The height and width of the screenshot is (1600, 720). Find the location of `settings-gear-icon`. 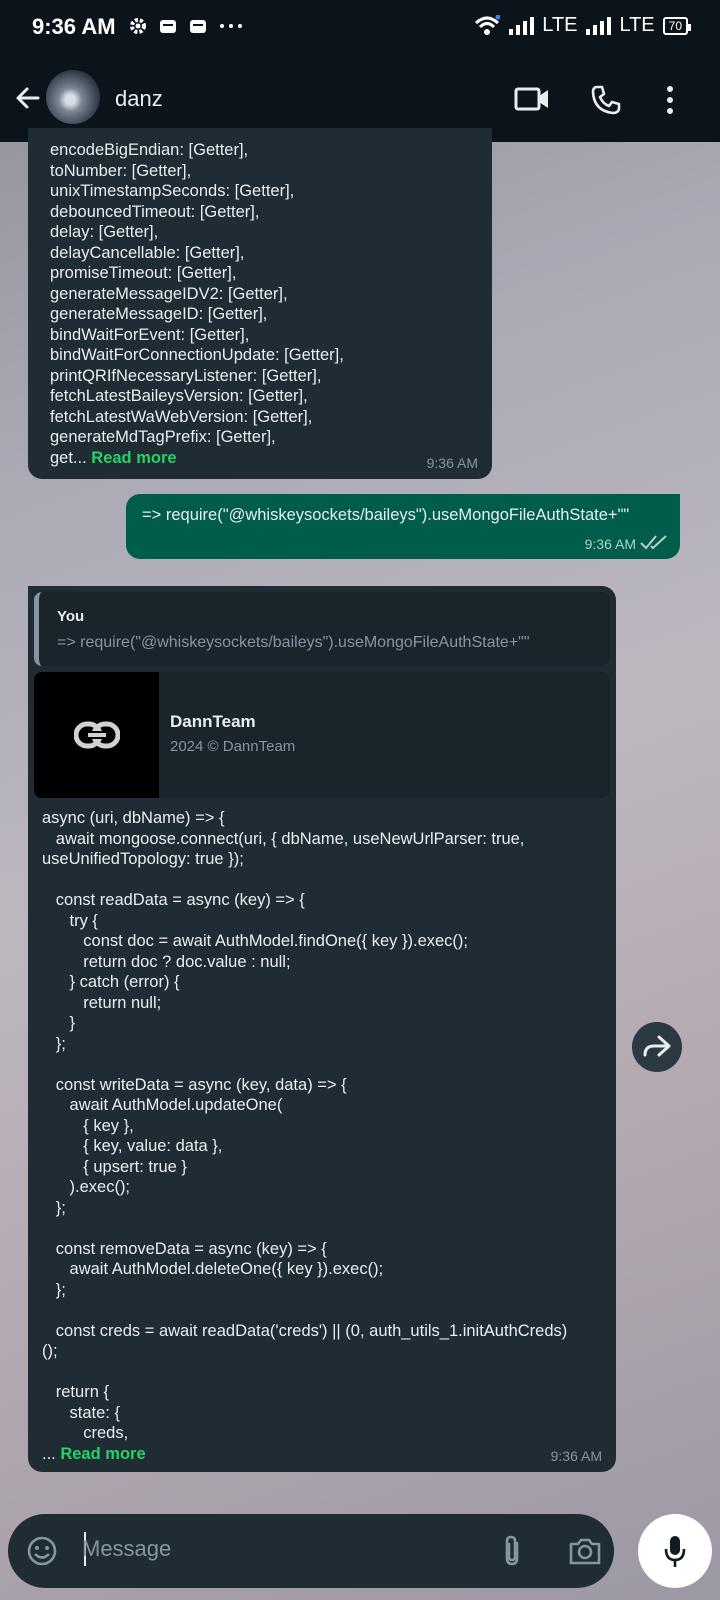

settings-gear-icon is located at coordinates (138, 26).